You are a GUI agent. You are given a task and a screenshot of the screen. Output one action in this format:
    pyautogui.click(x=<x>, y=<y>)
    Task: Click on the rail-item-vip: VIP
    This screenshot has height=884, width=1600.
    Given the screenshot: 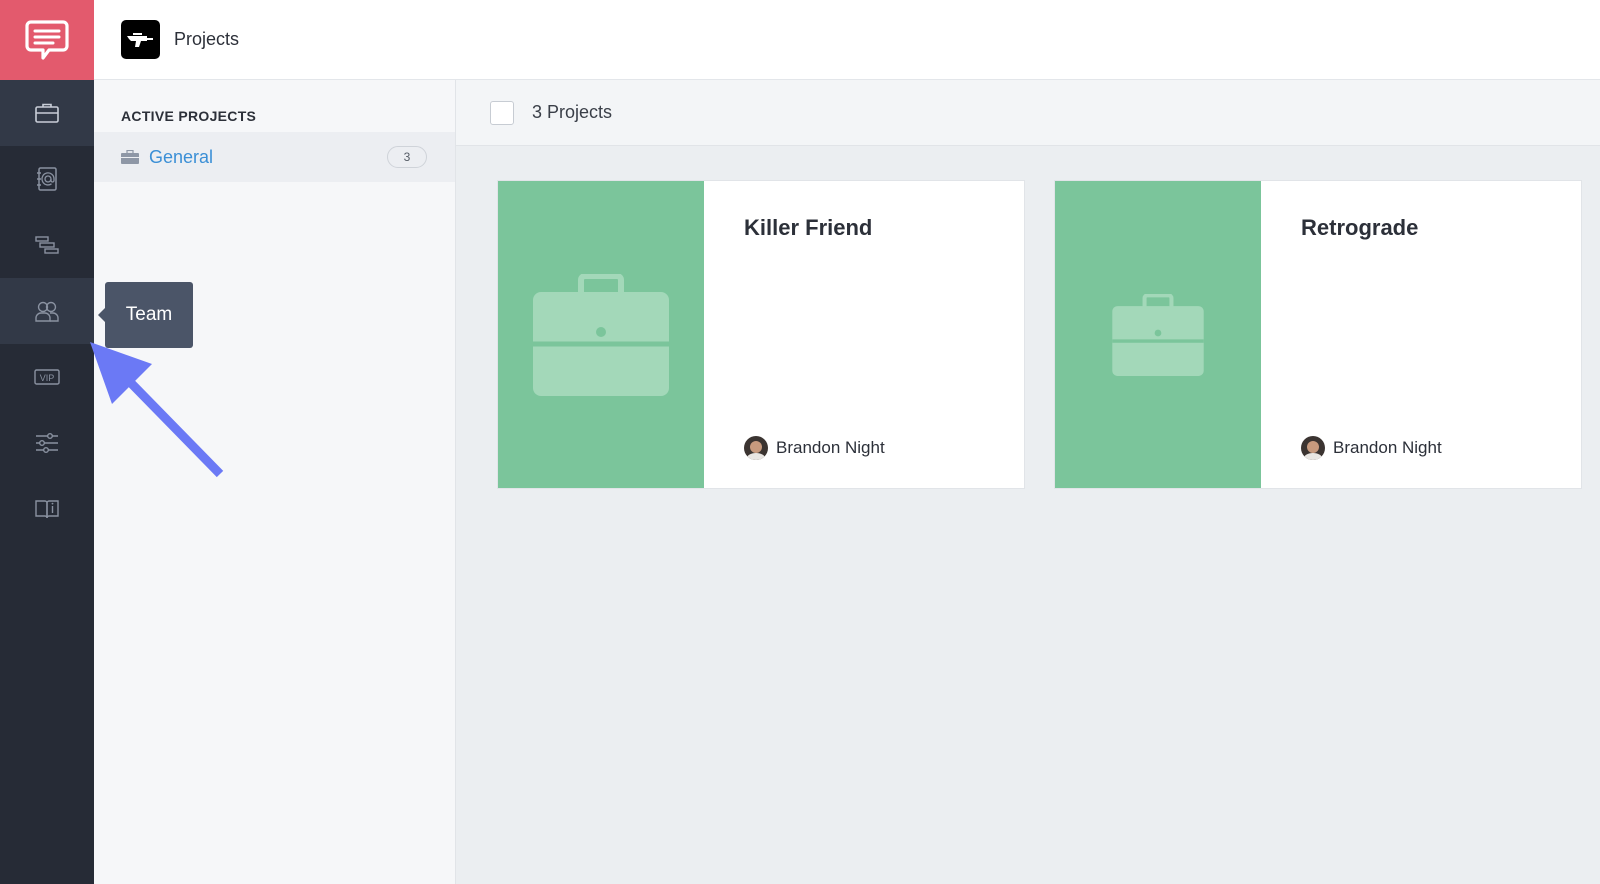 What is the action you would take?
    pyautogui.click(x=47, y=377)
    